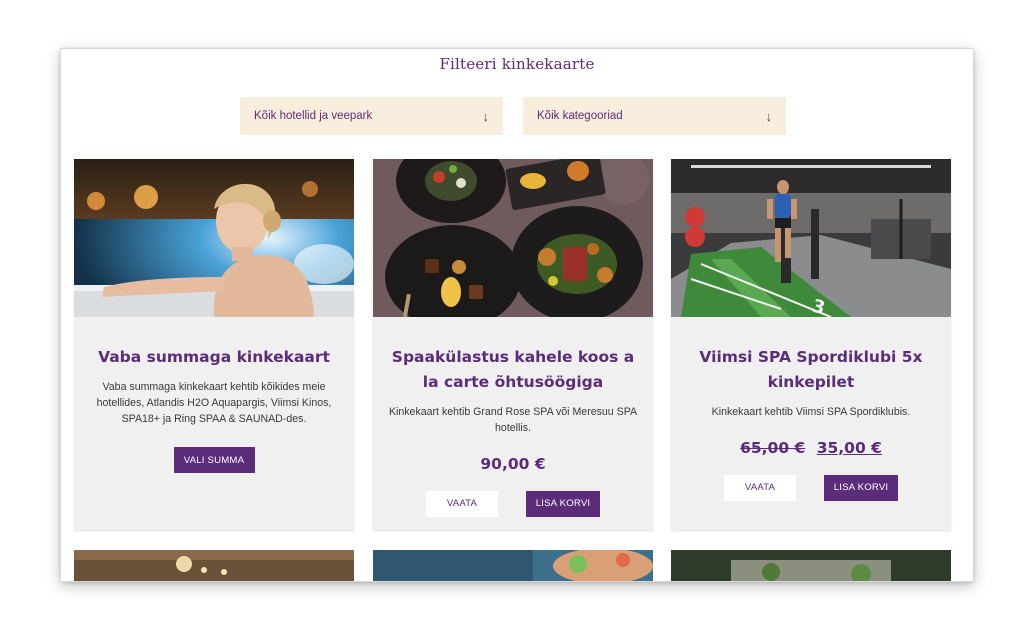 This screenshot has height=623, width=1024. What do you see at coordinates (214, 238) in the screenshot?
I see `spa-pool-woman-image` at bounding box center [214, 238].